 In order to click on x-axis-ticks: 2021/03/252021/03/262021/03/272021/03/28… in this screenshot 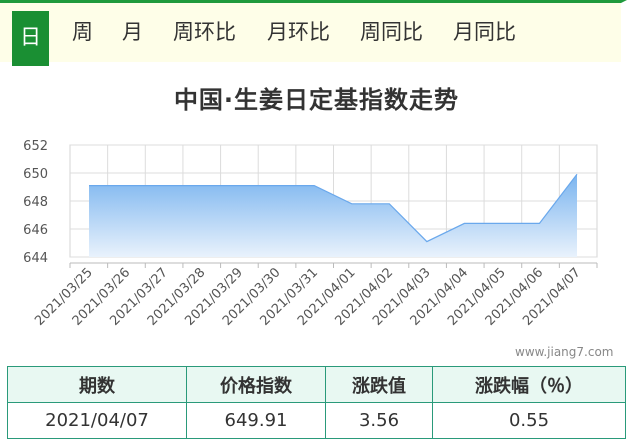, I will do `click(308, 297)`.